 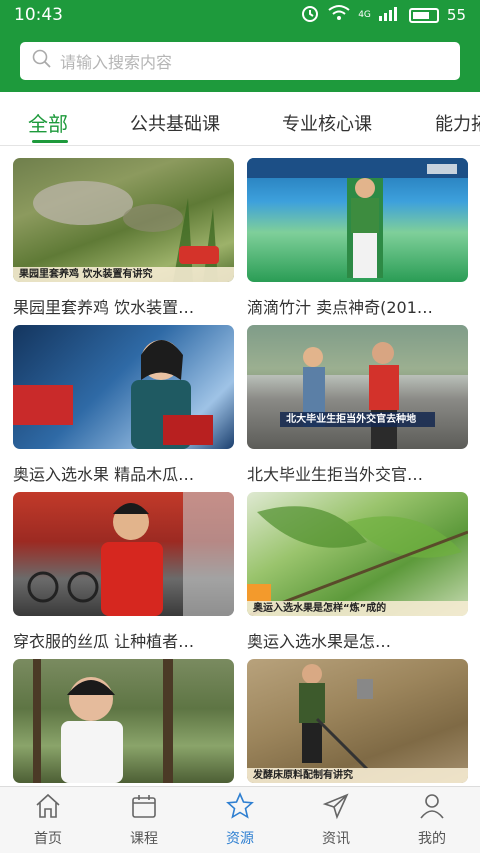 I want to click on tabbar-label: 我的, so click(x=432, y=839).